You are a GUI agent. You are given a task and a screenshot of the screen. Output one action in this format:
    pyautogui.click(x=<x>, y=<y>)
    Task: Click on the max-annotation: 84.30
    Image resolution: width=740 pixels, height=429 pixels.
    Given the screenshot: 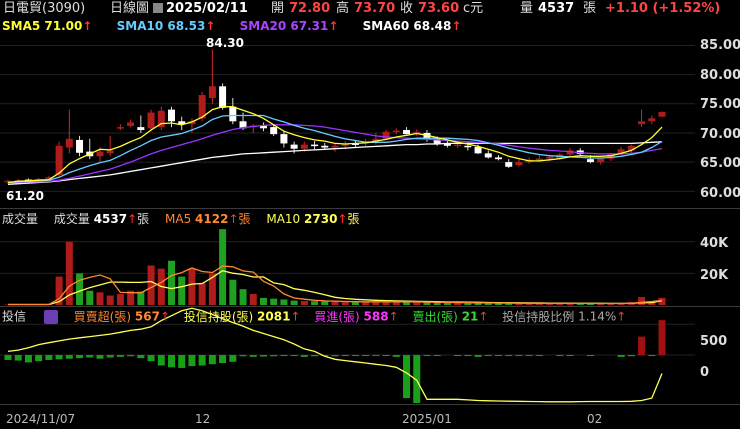 What is the action you would take?
    pyautogui.click(x=225, y=43)
    